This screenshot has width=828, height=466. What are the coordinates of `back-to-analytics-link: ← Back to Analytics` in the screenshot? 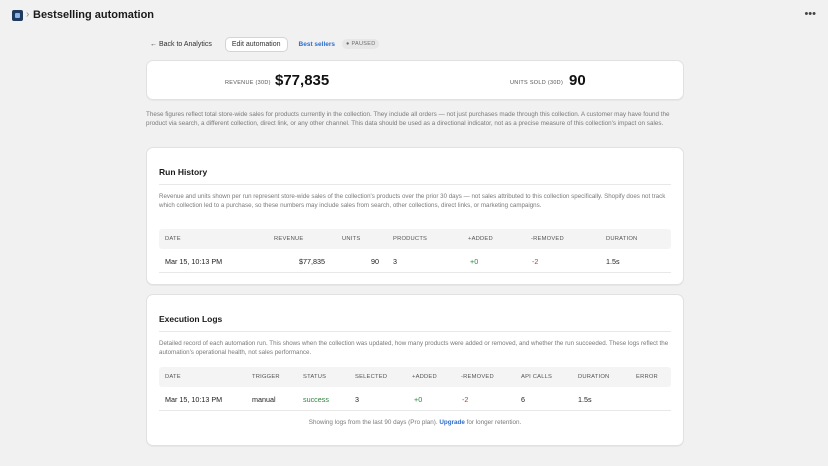 It's located at (181, 44).